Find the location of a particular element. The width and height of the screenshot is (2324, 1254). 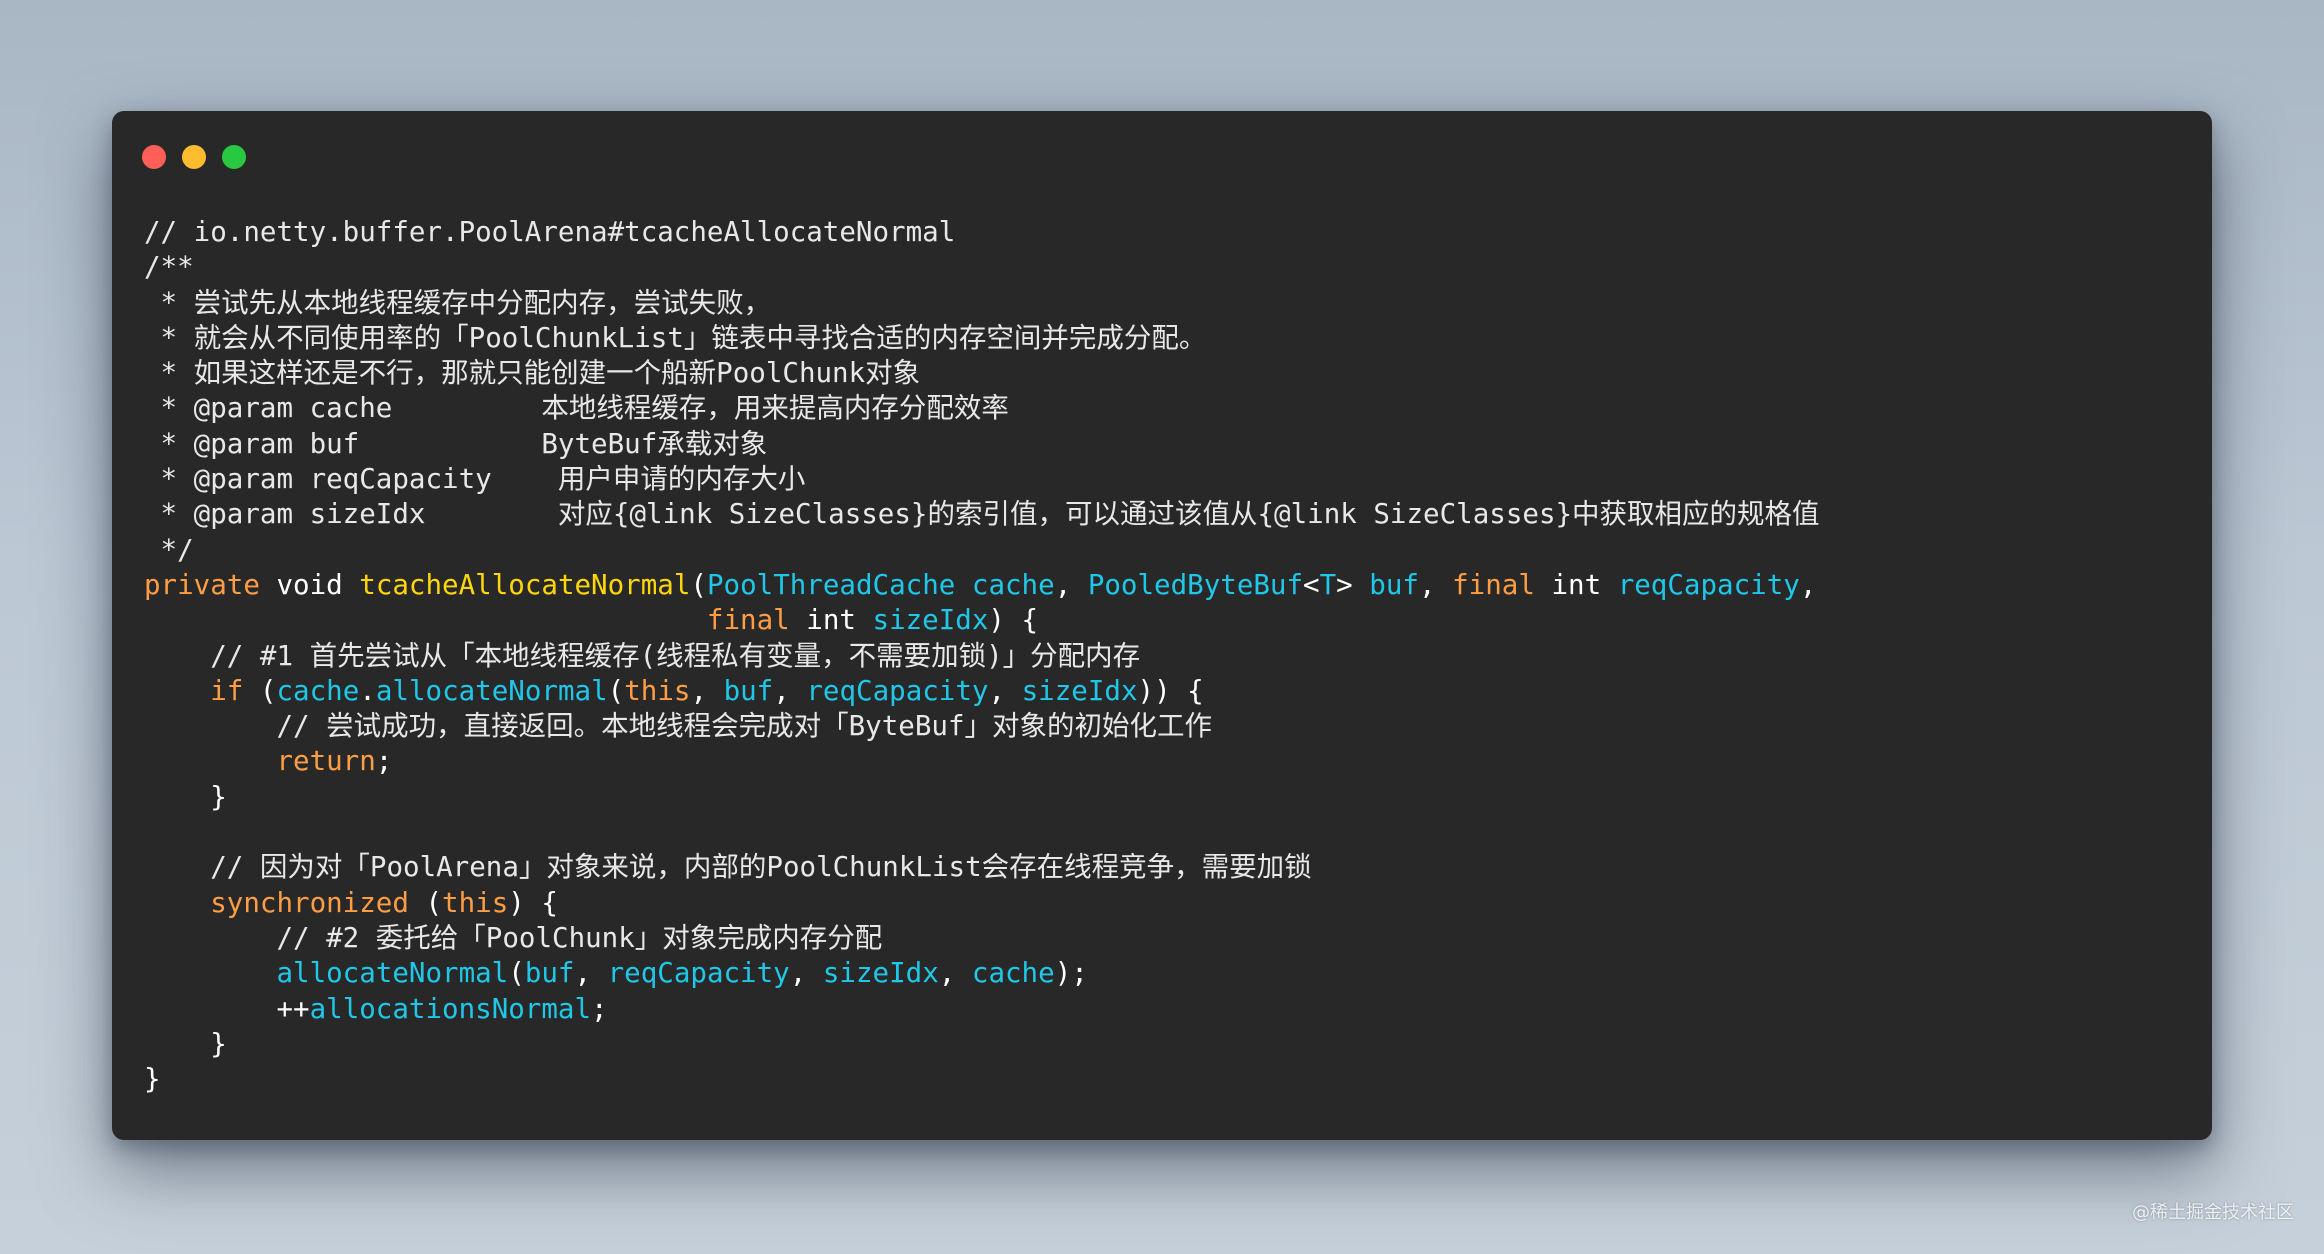

code-token-type: void is located at coordinates (309, 584).